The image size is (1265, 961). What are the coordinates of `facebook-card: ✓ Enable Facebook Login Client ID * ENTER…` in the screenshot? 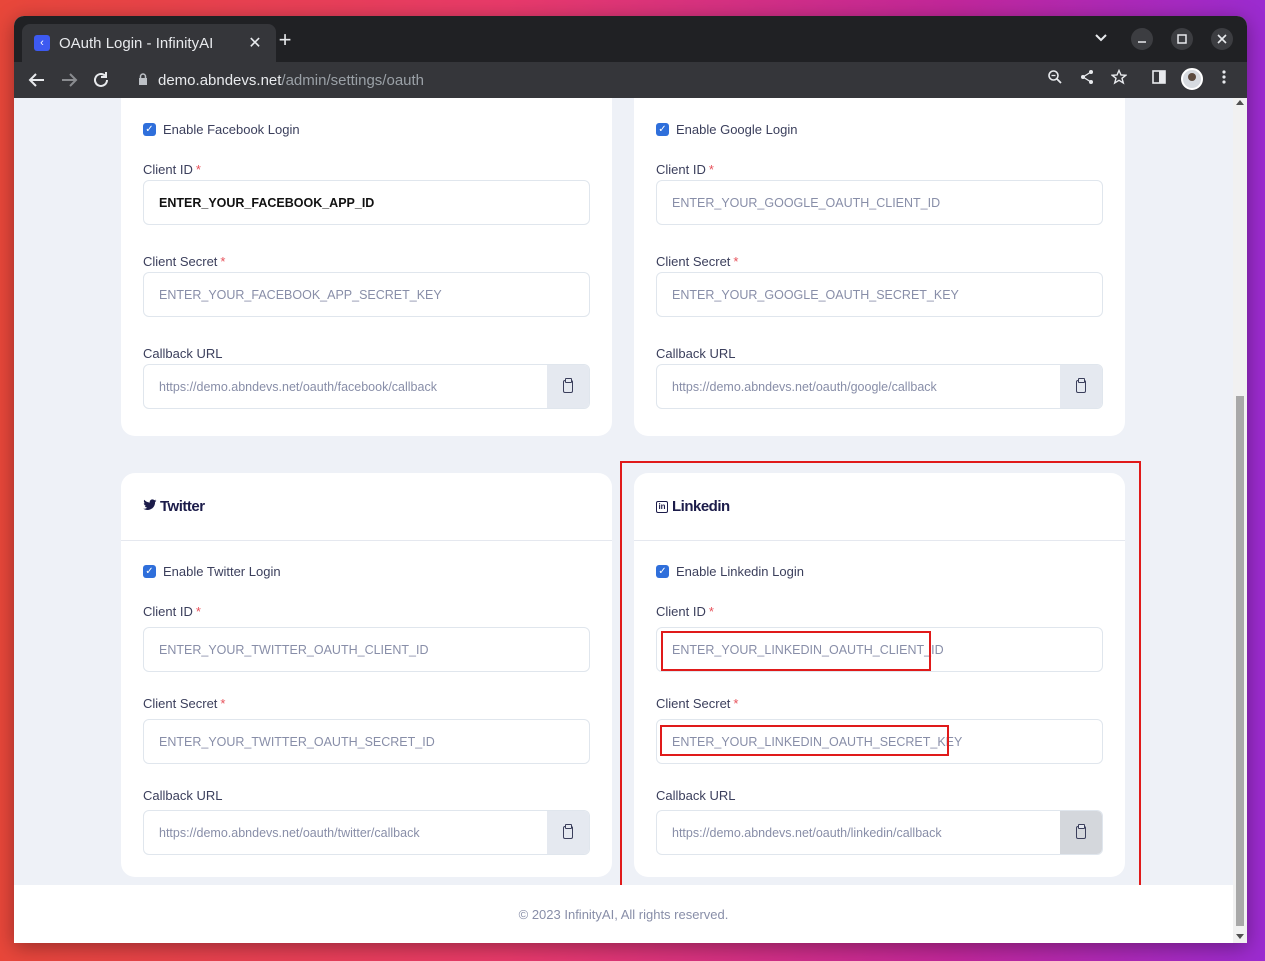 It's located at (366, 267).